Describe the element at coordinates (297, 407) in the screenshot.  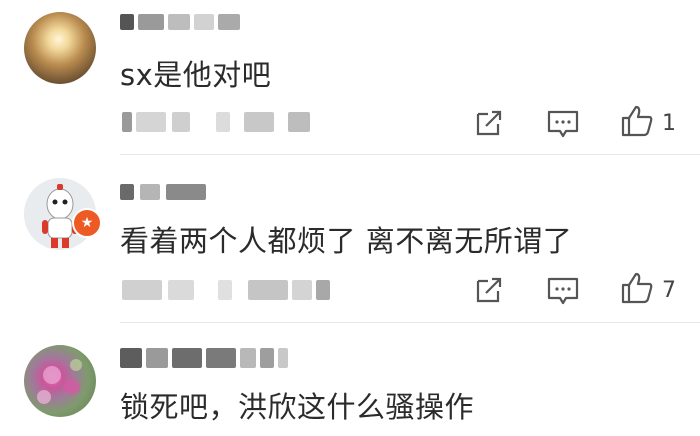
I see `comment-text: 锁死吧，洪欣这什么骚操作` at that location.